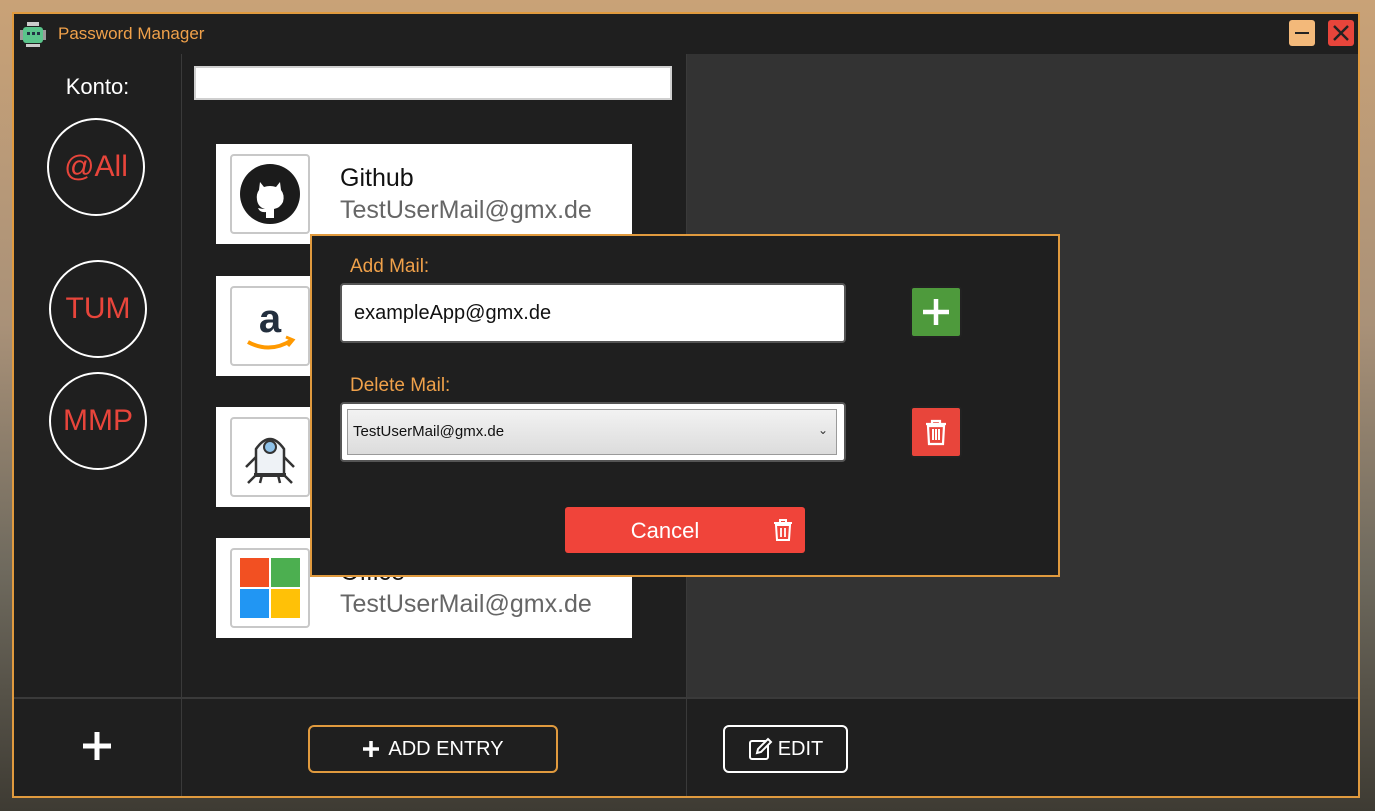 Image resolution: width=1375 pixels, height=811 pixels. Describe the element at coordinates (1302, 33) in the screenshot. I see `minimize-button` at that location.